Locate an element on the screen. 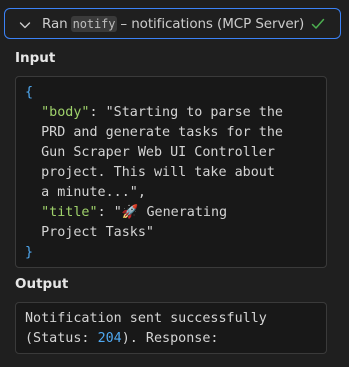  body-value-line-3: Gun Scraper Web UI Controller is located at coordinates (158, 152).